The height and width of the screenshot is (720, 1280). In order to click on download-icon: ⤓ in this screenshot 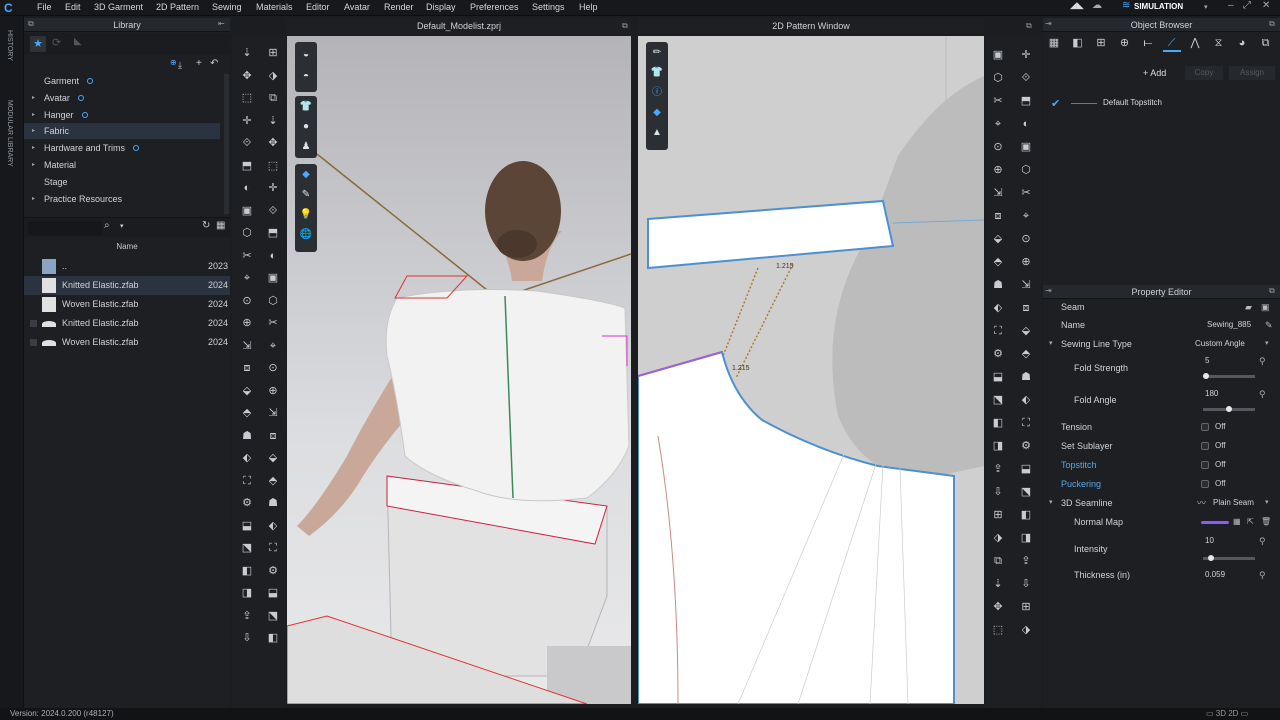, I will do `click(180, 65)`.